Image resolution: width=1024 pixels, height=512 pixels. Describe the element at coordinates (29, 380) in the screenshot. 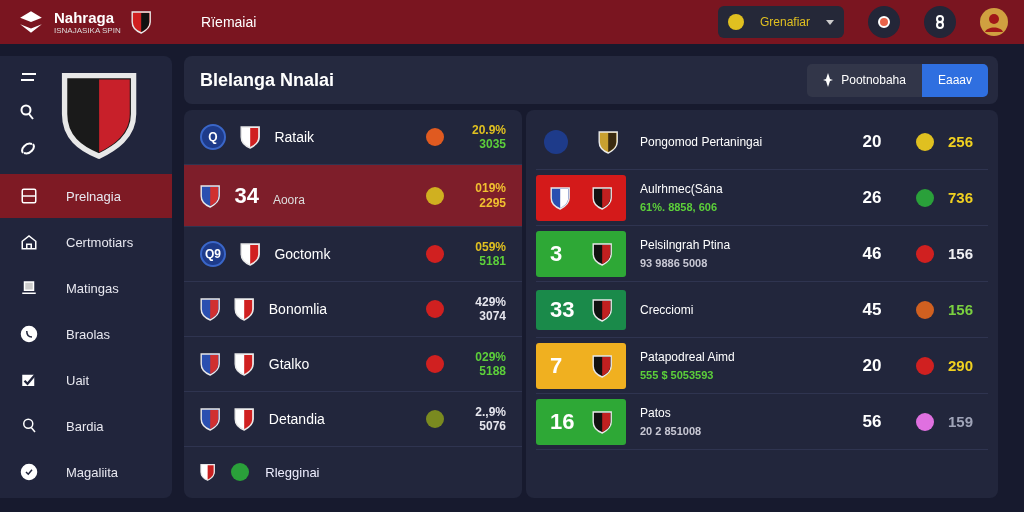

I see `check-icon` at that location.